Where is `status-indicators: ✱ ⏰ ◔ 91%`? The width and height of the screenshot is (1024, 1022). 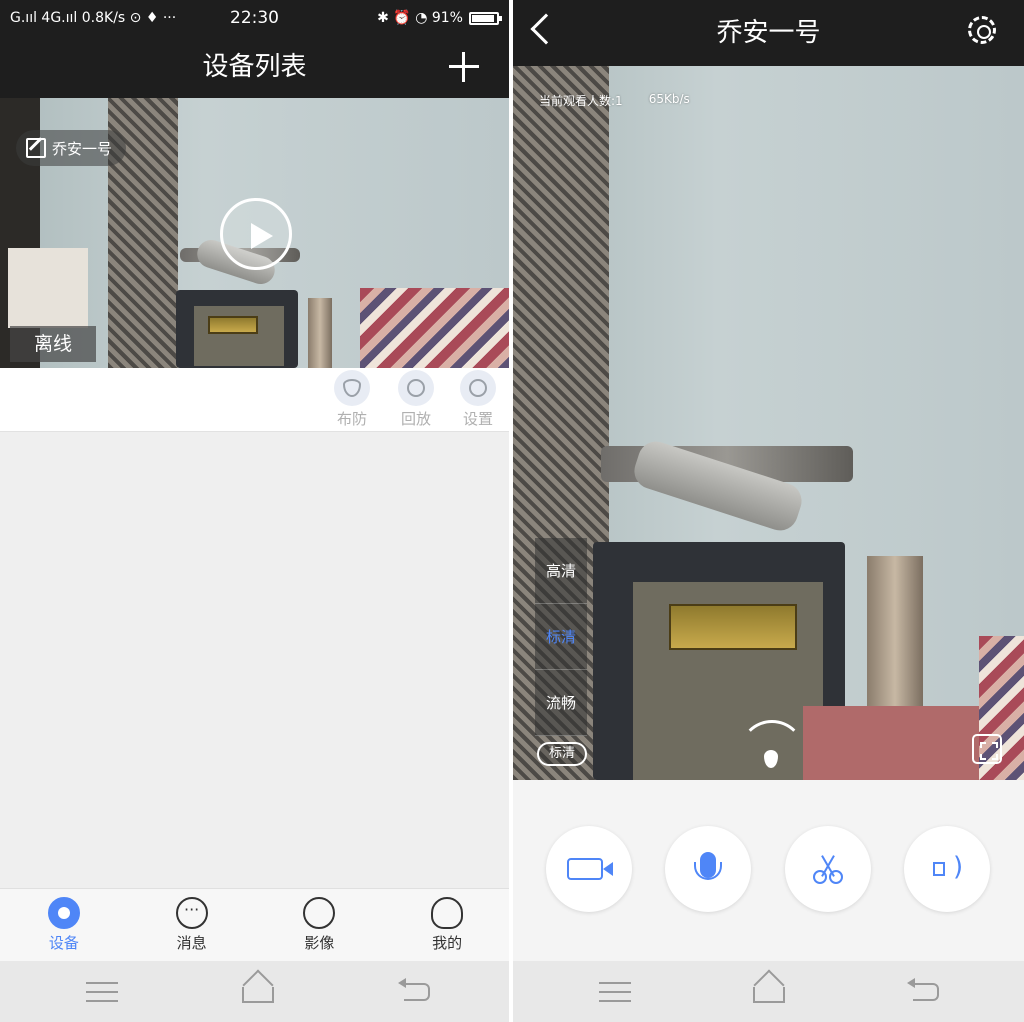 status-indicators: ✱ ⏰ ◔ 91% is located at coordinates (420, 18).